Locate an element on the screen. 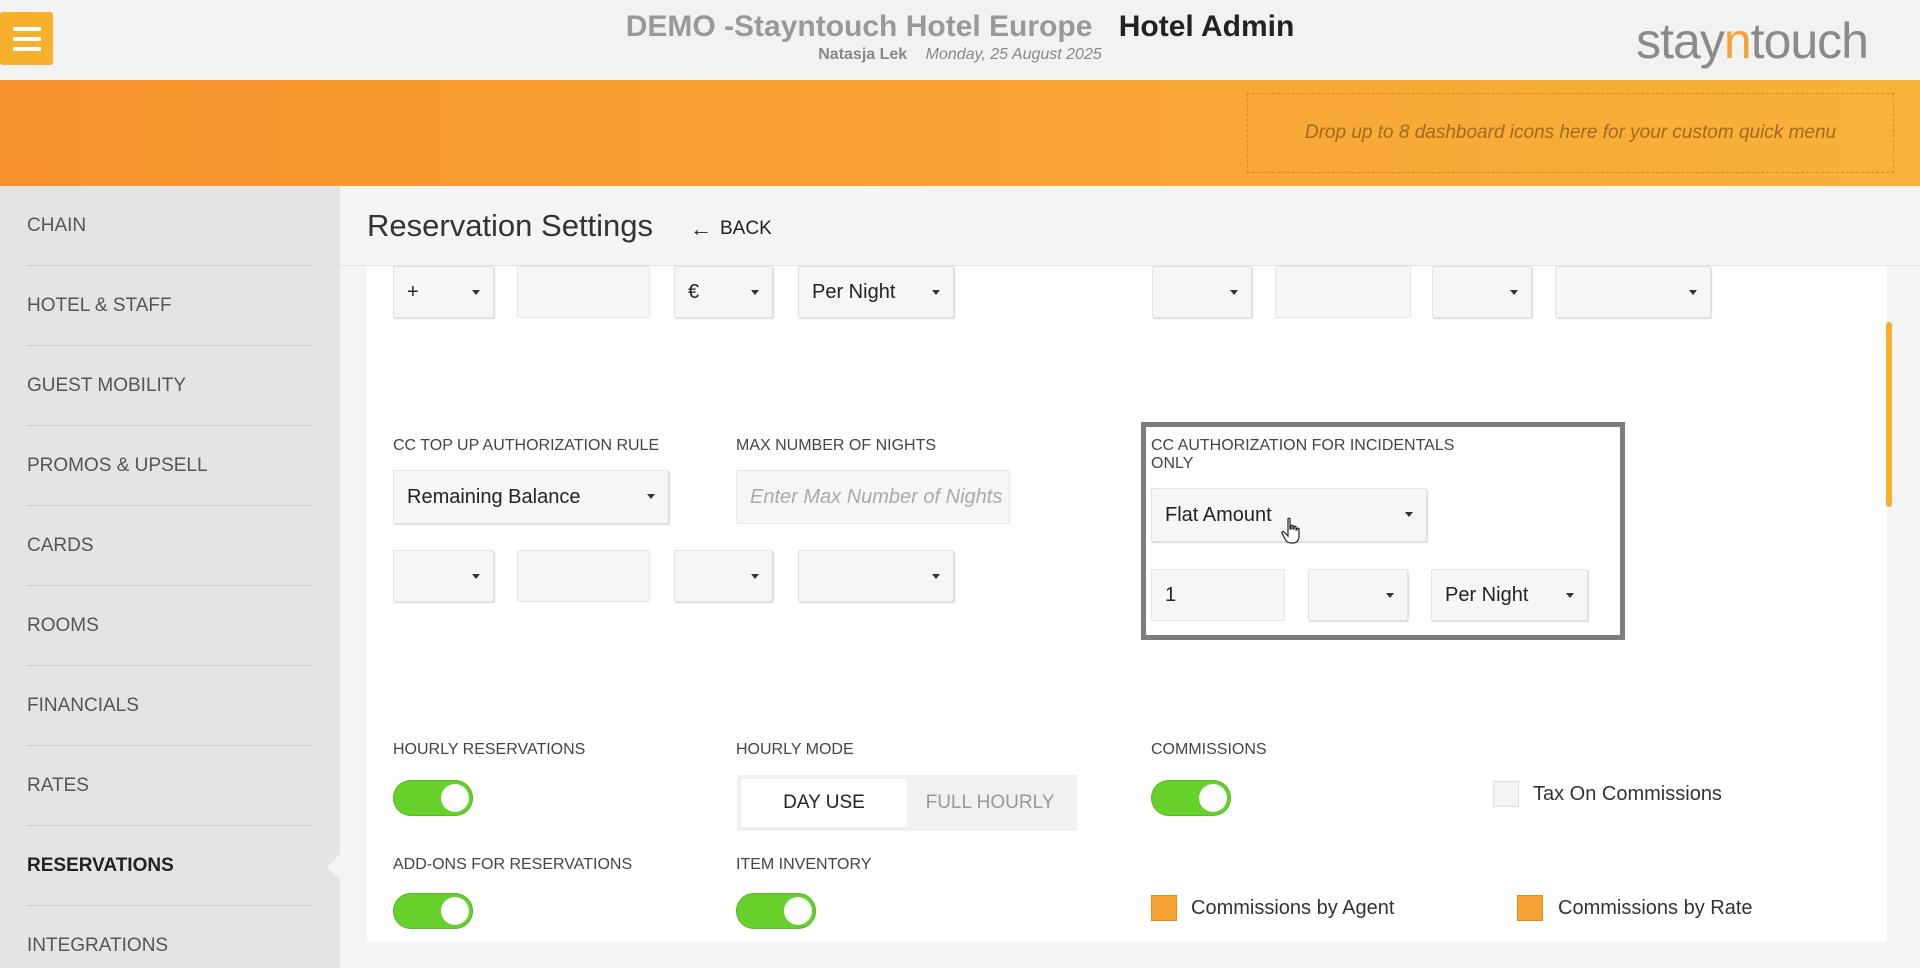  addons-toggle is located at coordinates (433, 911).